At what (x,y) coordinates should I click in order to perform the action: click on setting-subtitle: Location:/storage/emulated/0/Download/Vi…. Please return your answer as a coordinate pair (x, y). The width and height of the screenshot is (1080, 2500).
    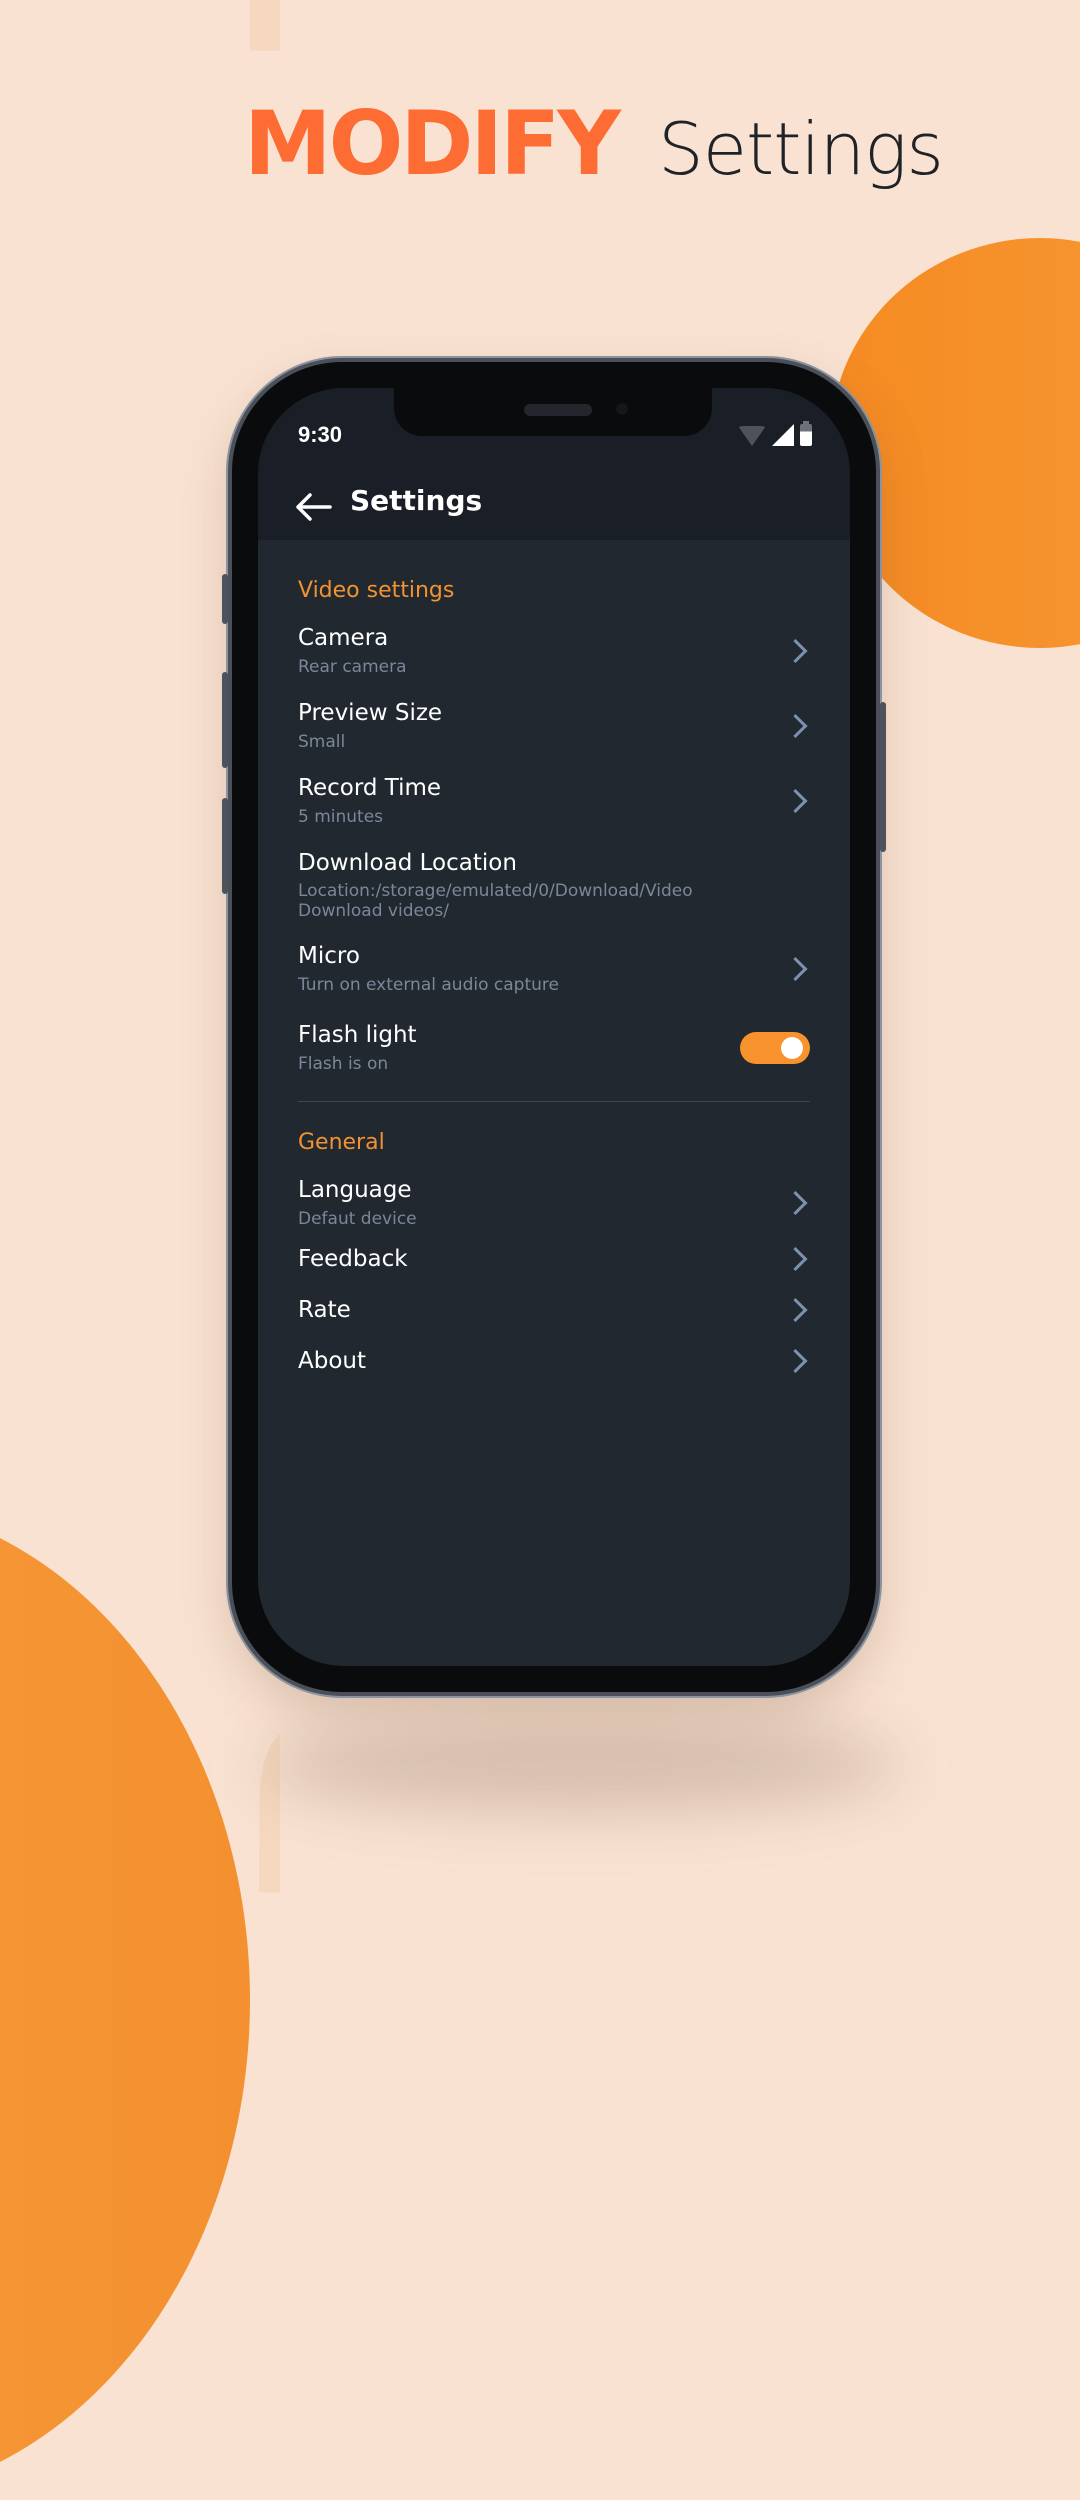
    Looking at the image, I should click on (495, 901).